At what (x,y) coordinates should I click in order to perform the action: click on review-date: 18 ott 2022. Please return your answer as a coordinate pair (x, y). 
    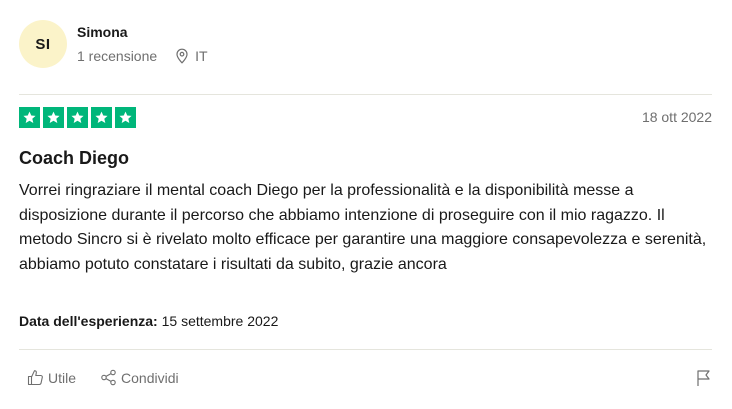
    Looking at the image, I should click on (676, 117).